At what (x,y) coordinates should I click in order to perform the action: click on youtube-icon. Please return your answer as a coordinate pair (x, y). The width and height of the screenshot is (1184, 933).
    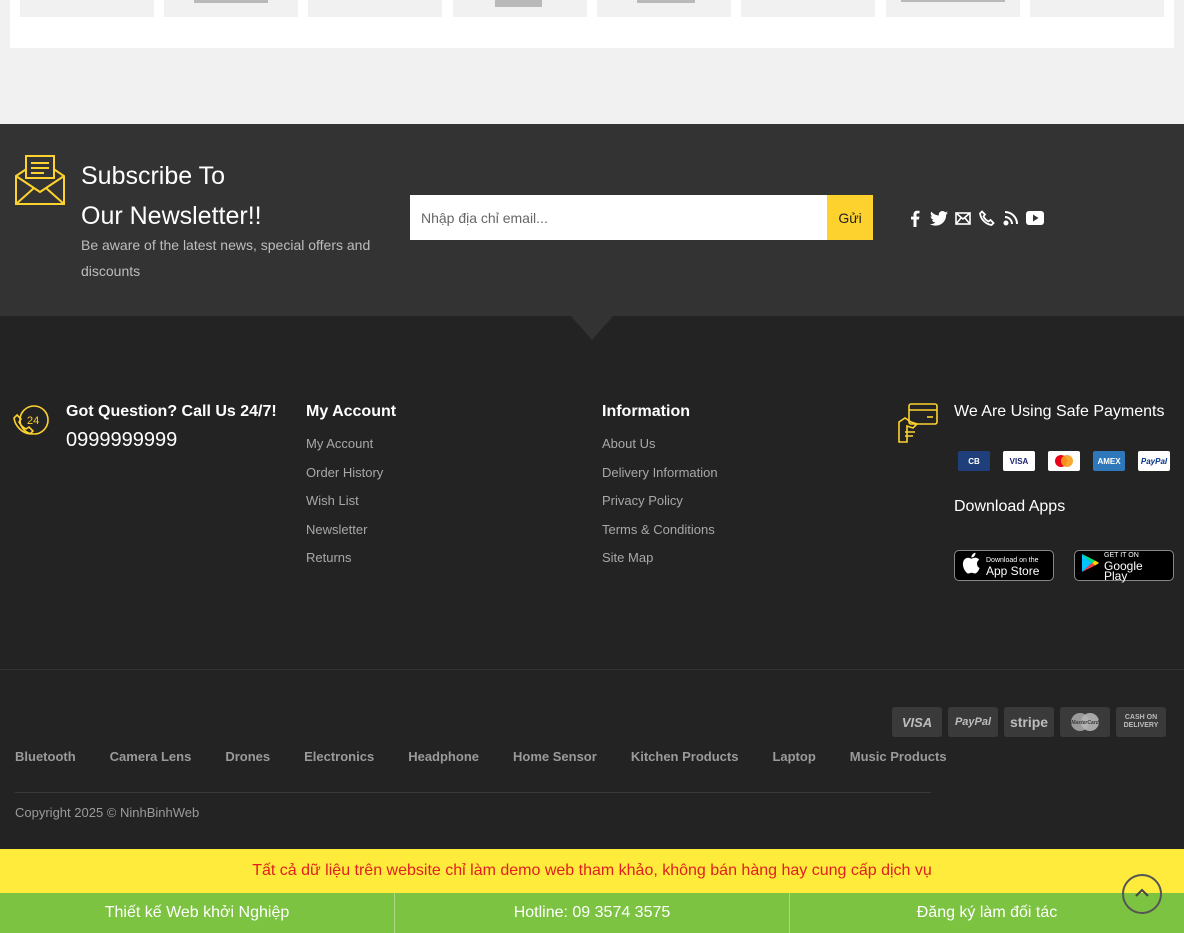
    Looking at the image, I should click on (1035, 218).